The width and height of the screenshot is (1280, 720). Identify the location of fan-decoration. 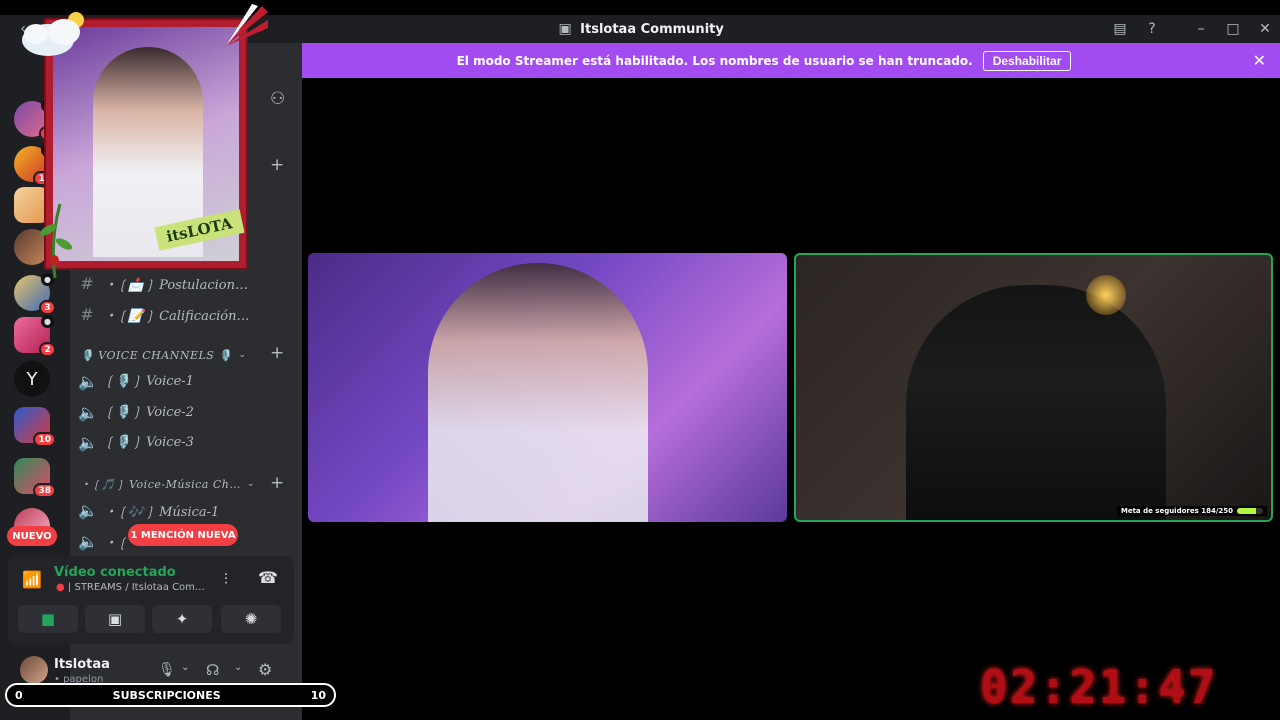
(247, 25).